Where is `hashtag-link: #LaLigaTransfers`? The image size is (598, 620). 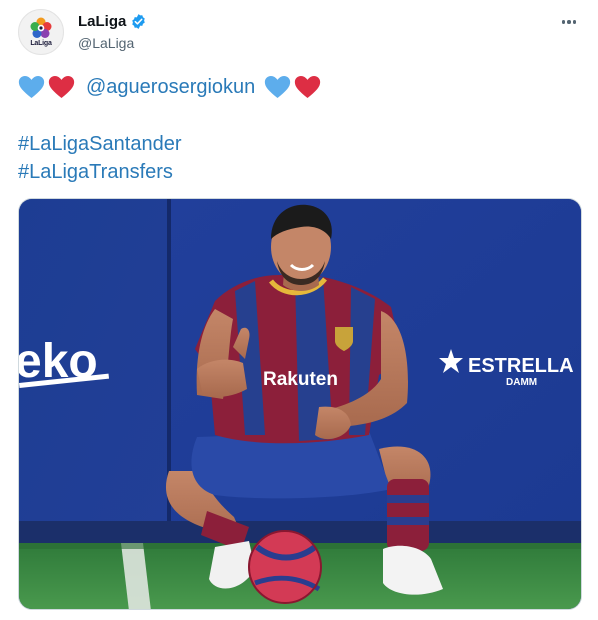
hashtag-link: #LaLigaTransfers is located at coordinates (99, 172).